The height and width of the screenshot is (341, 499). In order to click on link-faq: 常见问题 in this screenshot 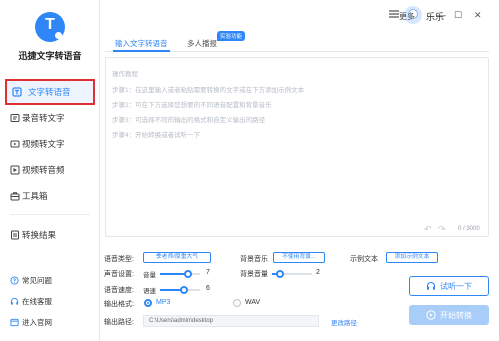, I will do `click(50, 280)`.